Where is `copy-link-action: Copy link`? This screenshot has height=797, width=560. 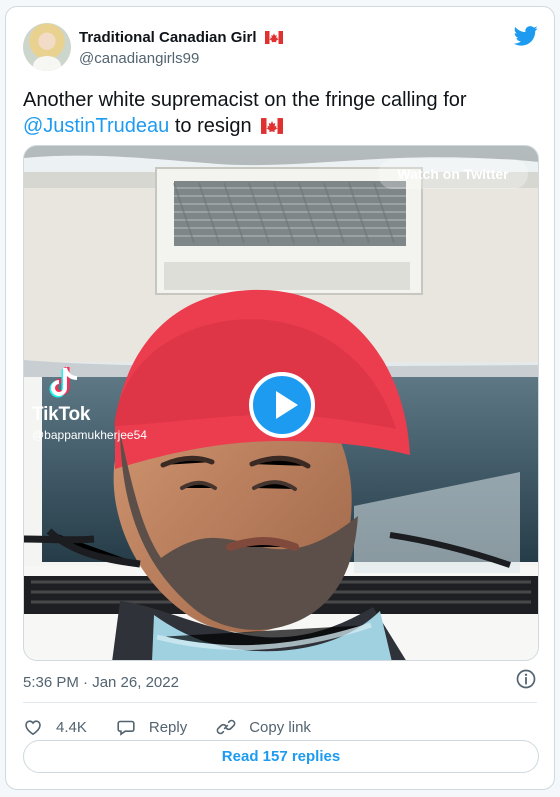
copy-link-action: Copy link is located at coordinates (263, 727).